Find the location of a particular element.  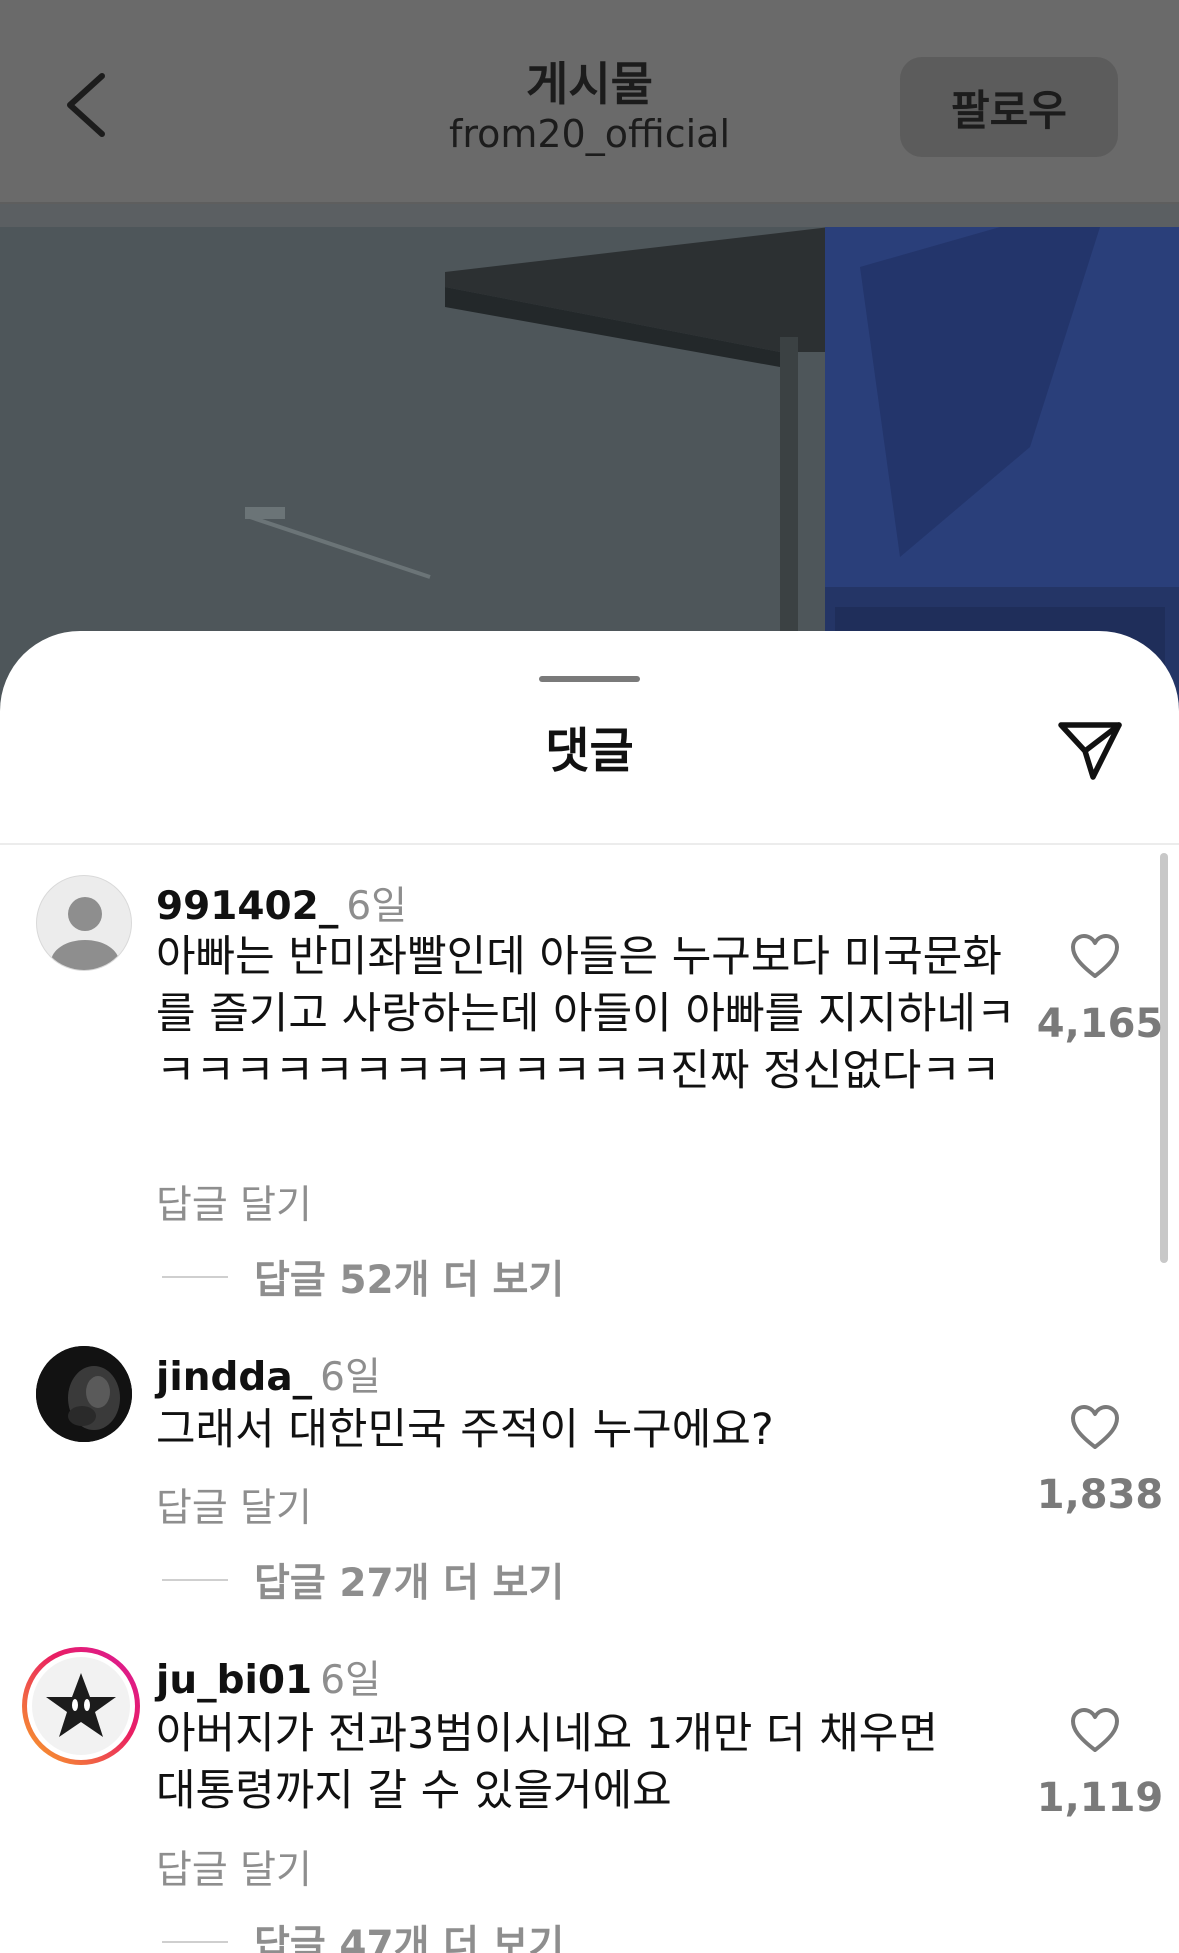

dark-photo-avatar is located at coordinates (84, 1394).